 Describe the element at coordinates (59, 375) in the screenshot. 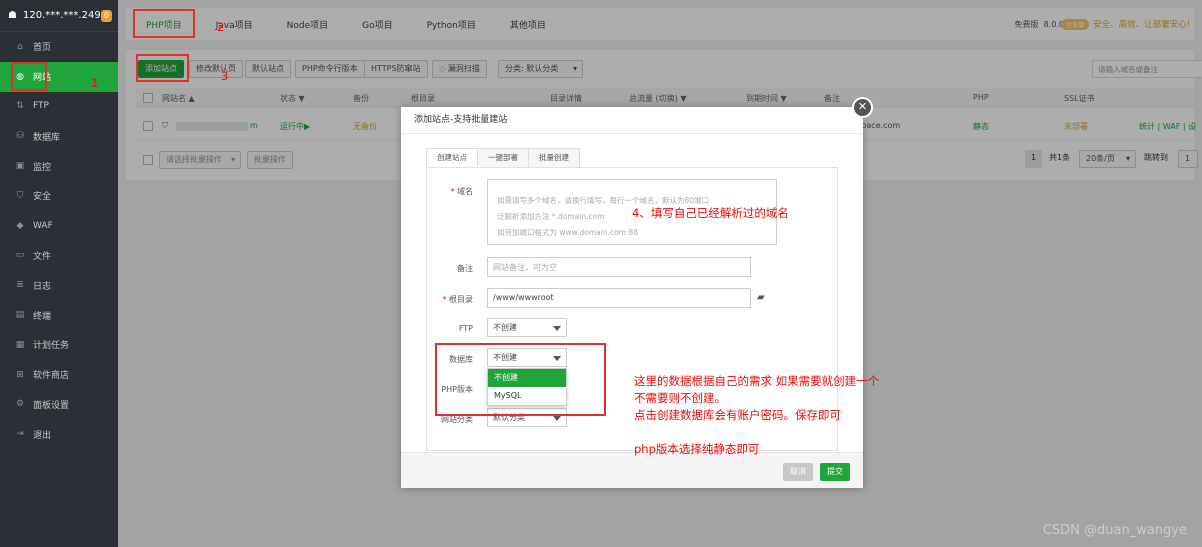

I see `sidebar-item-store: ⊞ 软件商店` at that location.